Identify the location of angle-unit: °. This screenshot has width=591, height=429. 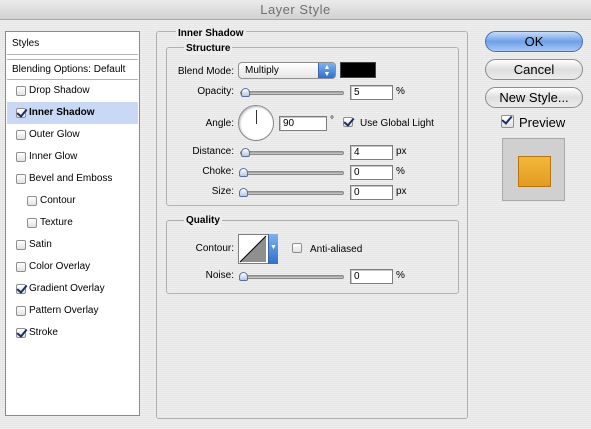
(332, 120).